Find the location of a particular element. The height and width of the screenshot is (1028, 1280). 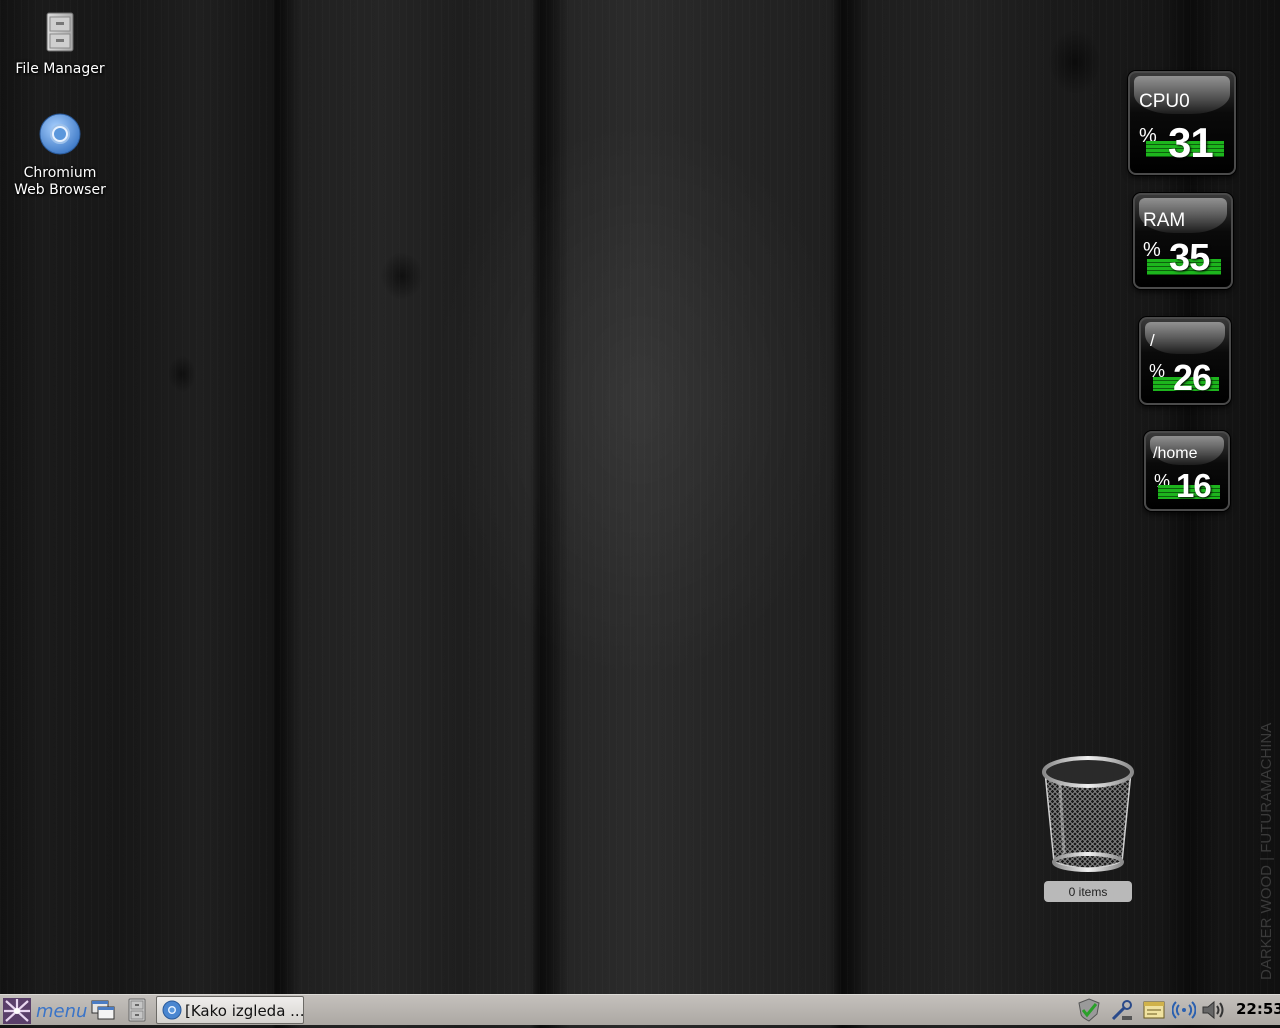

trash-bin-icon is located at coordinates (1088, 815).